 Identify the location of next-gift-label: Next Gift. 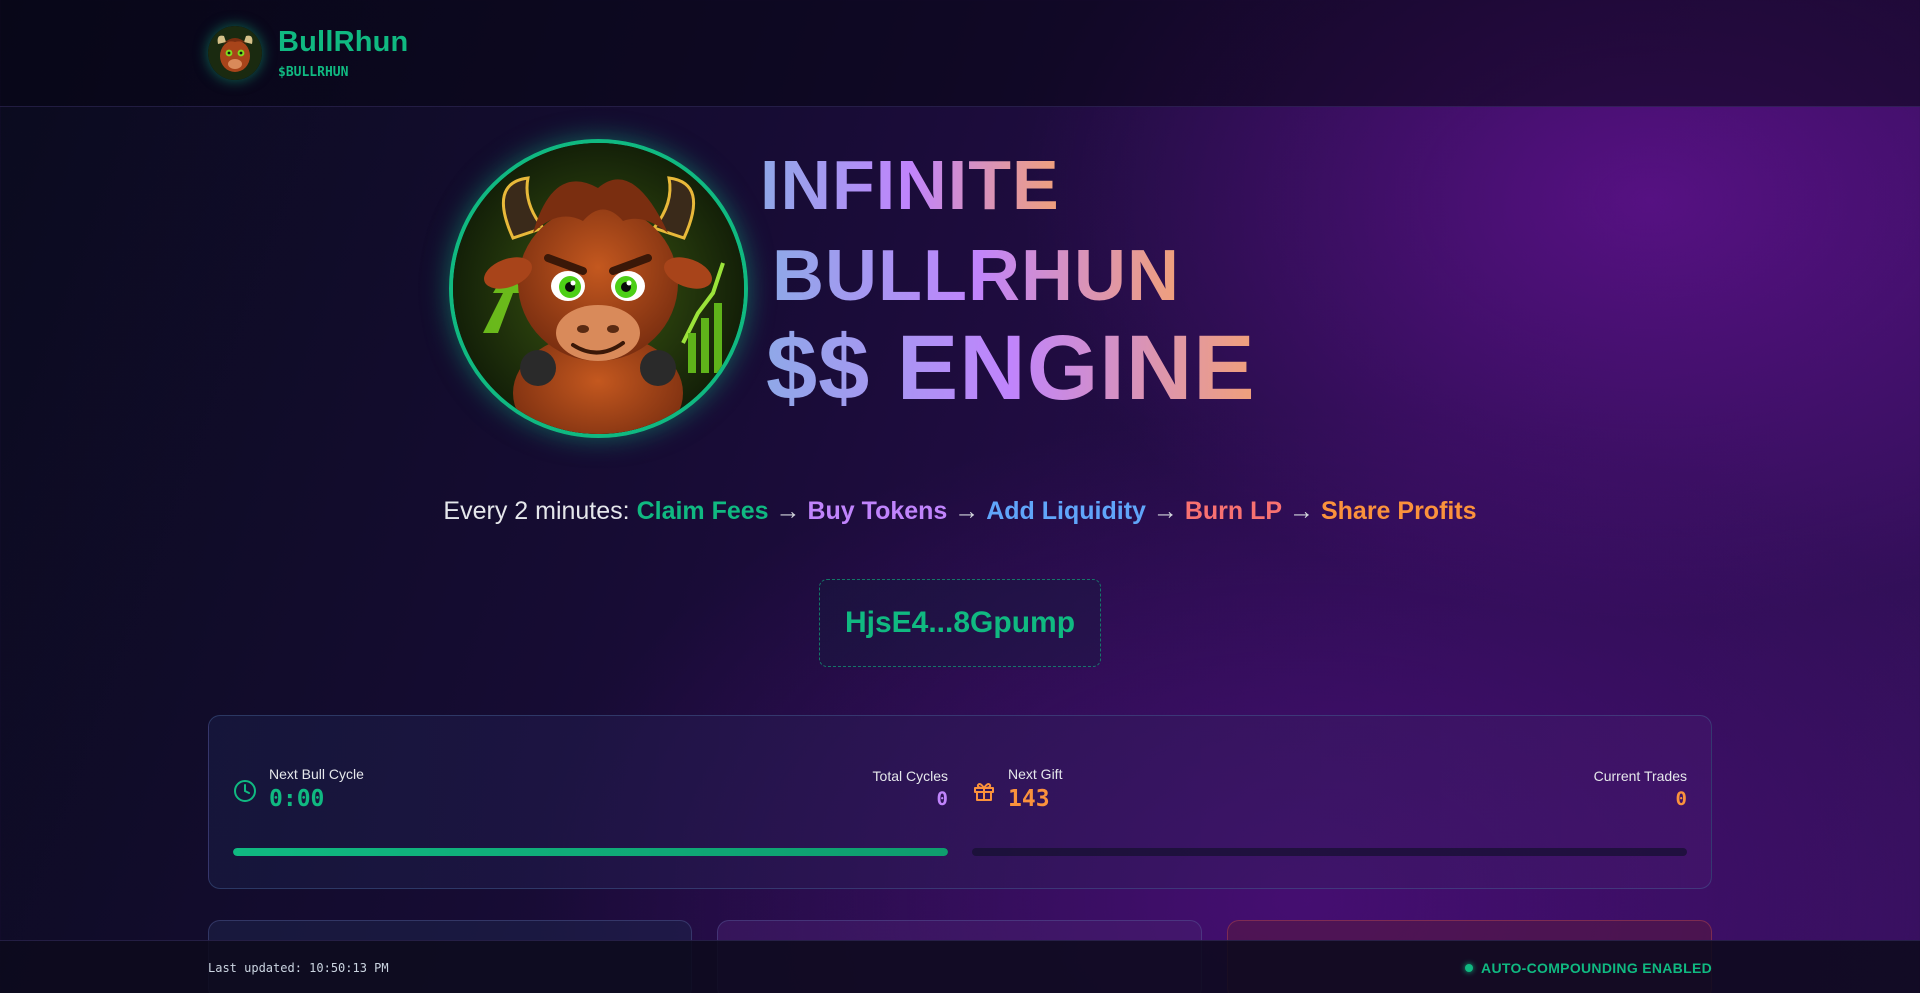
(1035, 774).